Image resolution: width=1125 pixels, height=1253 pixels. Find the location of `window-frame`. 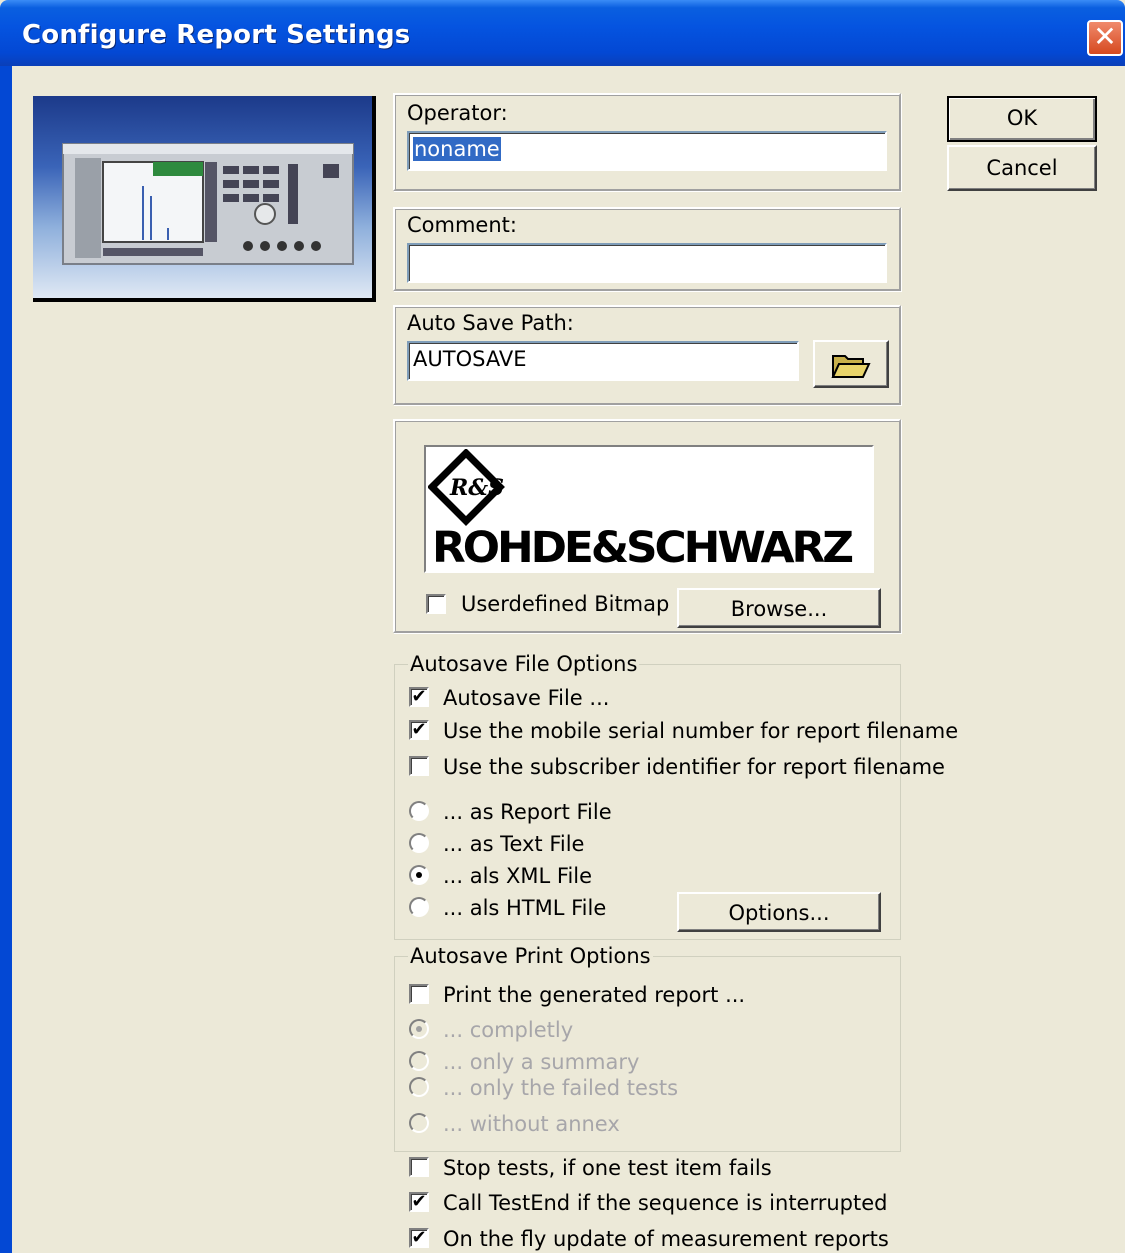

window-frame is located at coordinates (6, 659).